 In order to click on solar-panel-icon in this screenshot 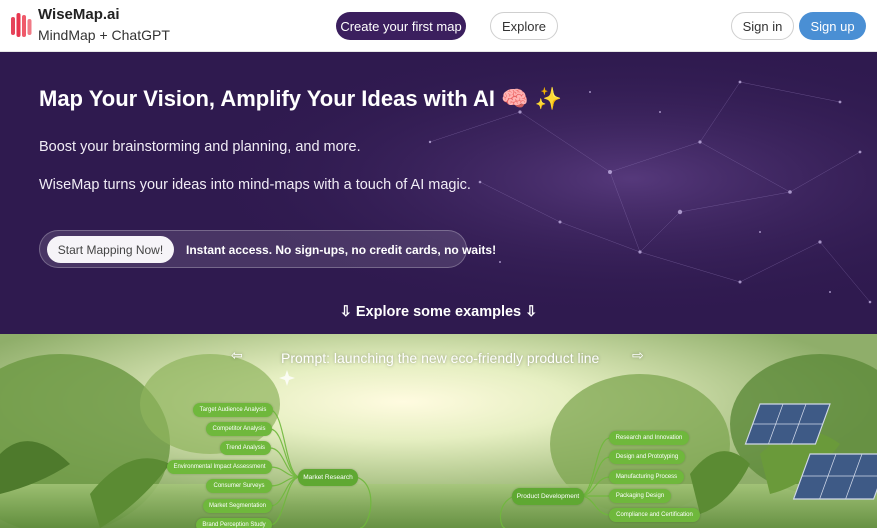, I will do `click(787, 424)`.